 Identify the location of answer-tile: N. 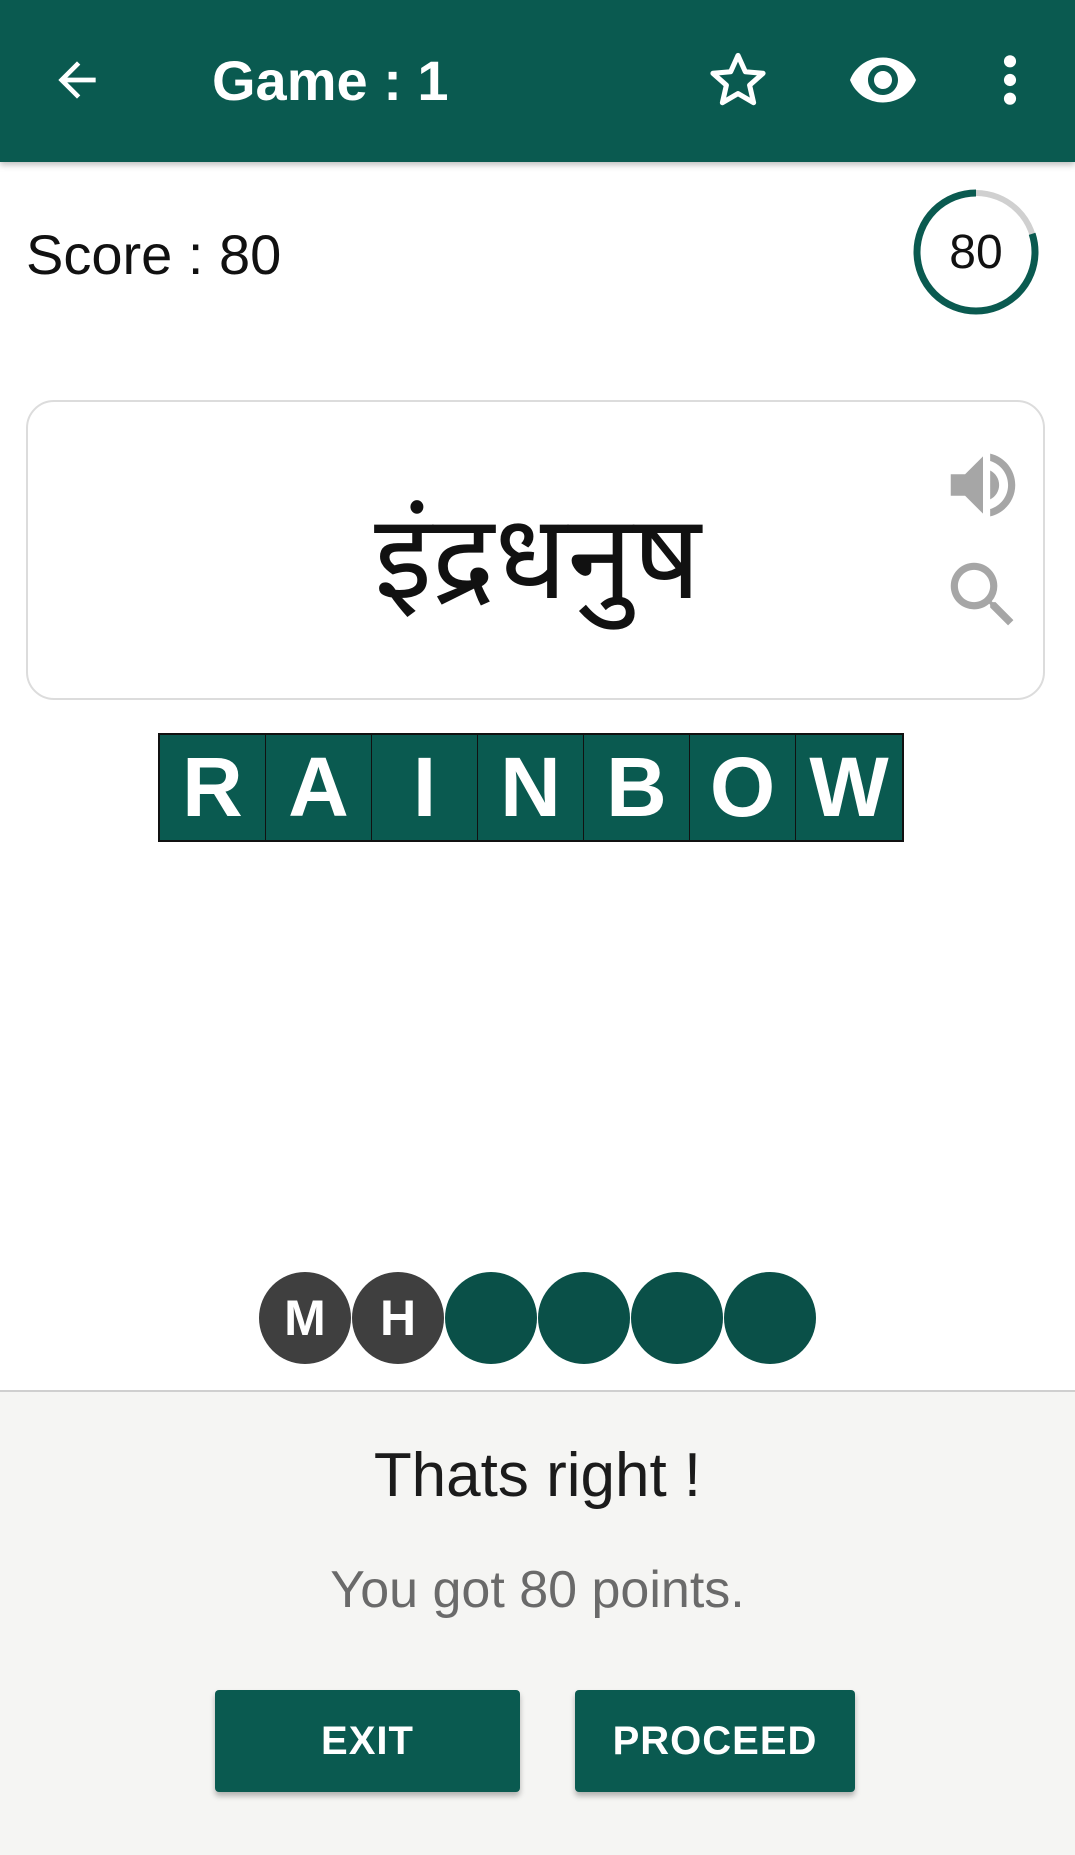
(531, 787).